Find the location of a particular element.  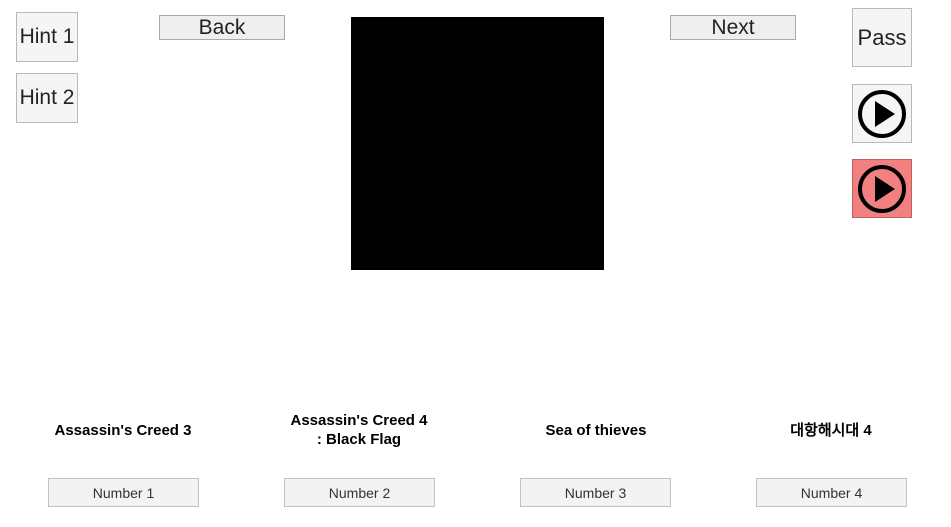

play-secondary-button is located at coordinates (882, 188).